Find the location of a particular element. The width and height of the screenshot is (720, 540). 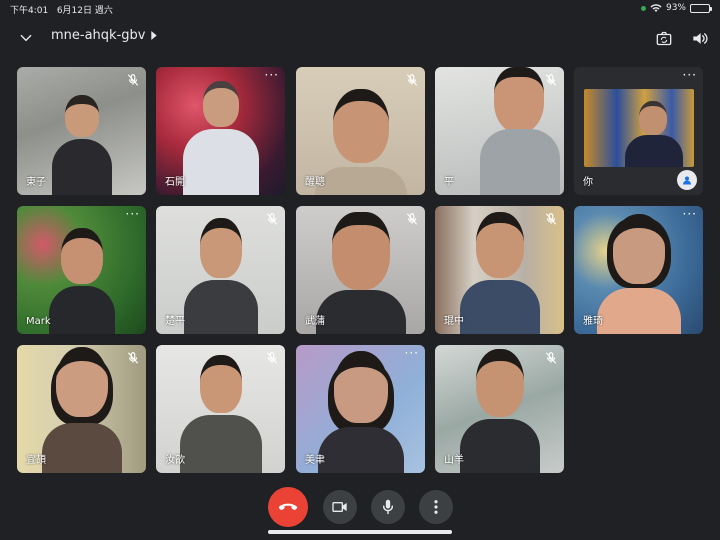

background-effects-button is located at coordinates (687, 180).